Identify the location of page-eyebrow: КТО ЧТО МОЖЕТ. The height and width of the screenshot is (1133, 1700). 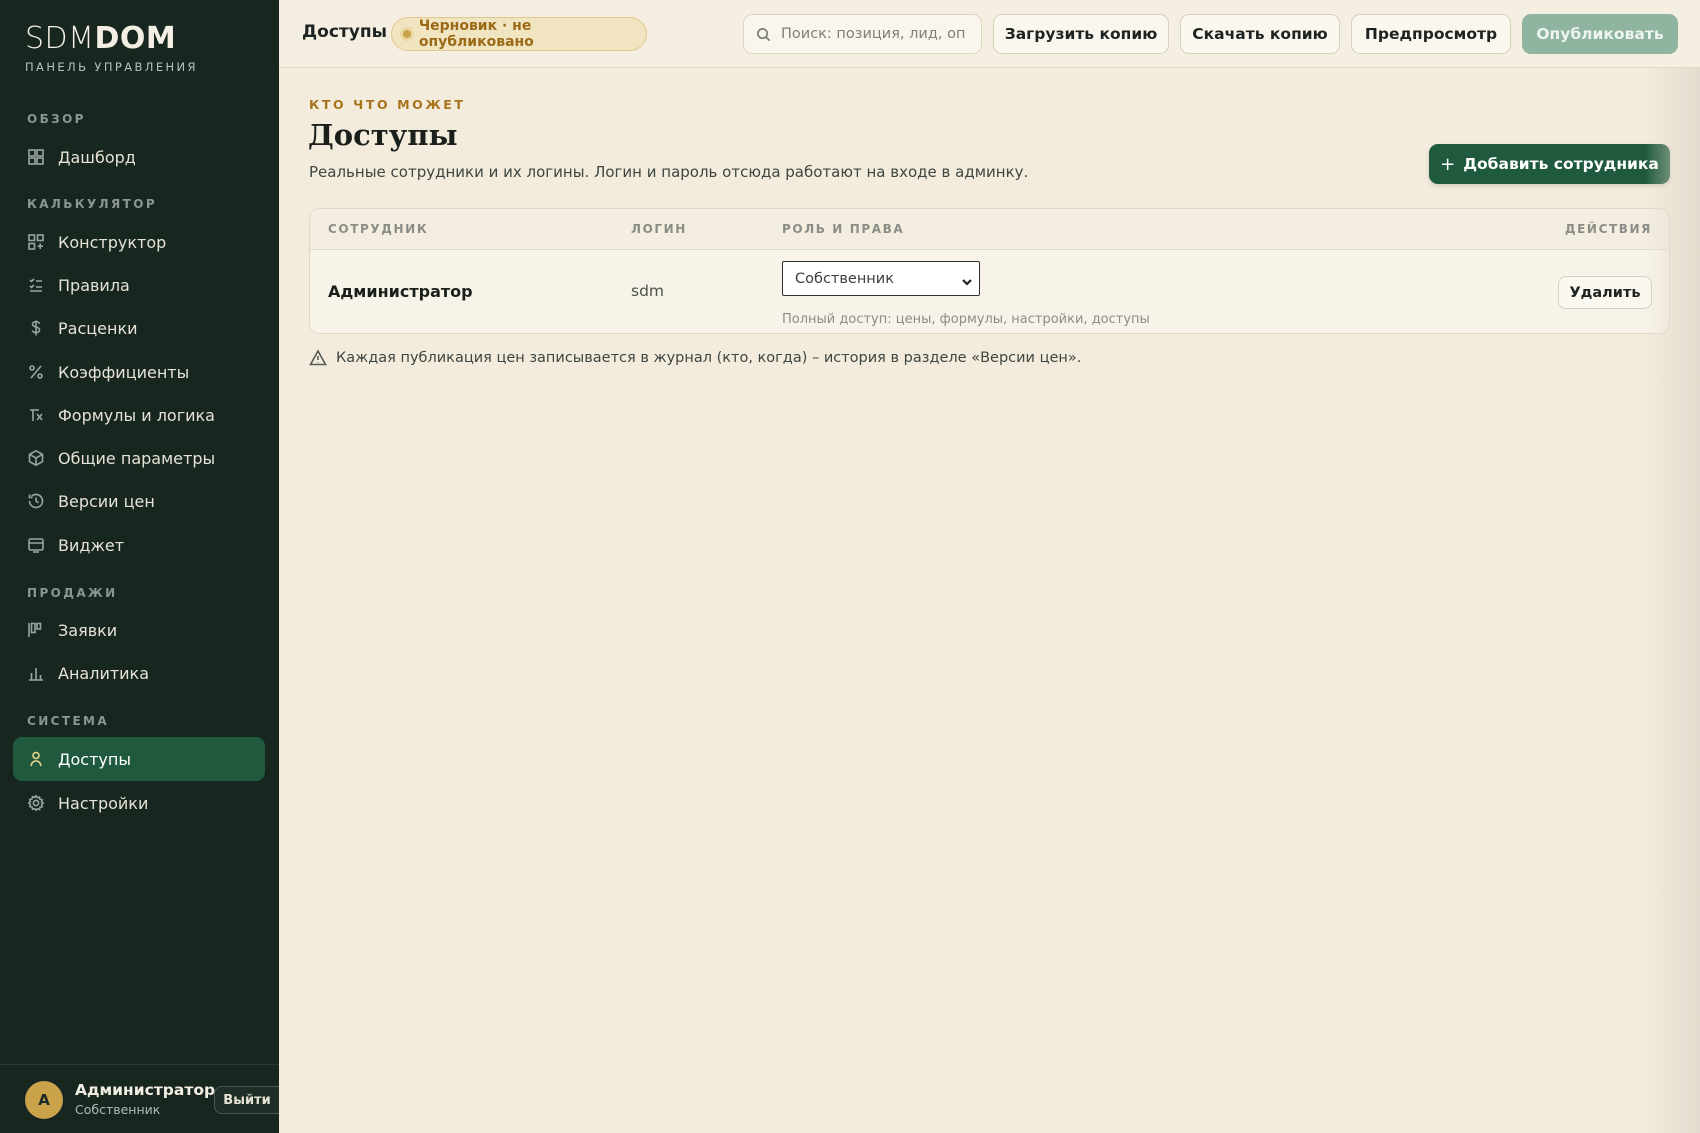
(387, 104).